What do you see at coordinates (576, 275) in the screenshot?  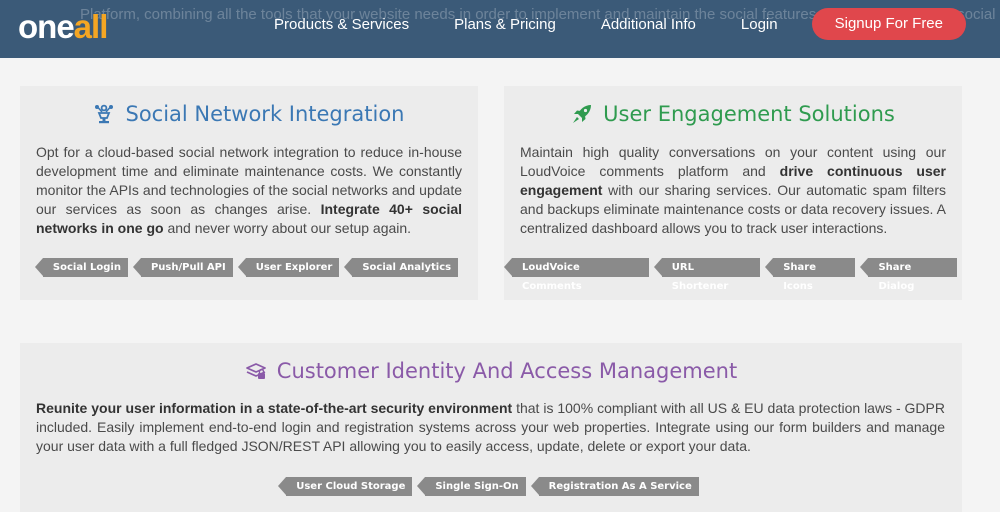 I see `tag-loudvoice-comments: LoudVoice Comments` at bounding box center [576, 275].